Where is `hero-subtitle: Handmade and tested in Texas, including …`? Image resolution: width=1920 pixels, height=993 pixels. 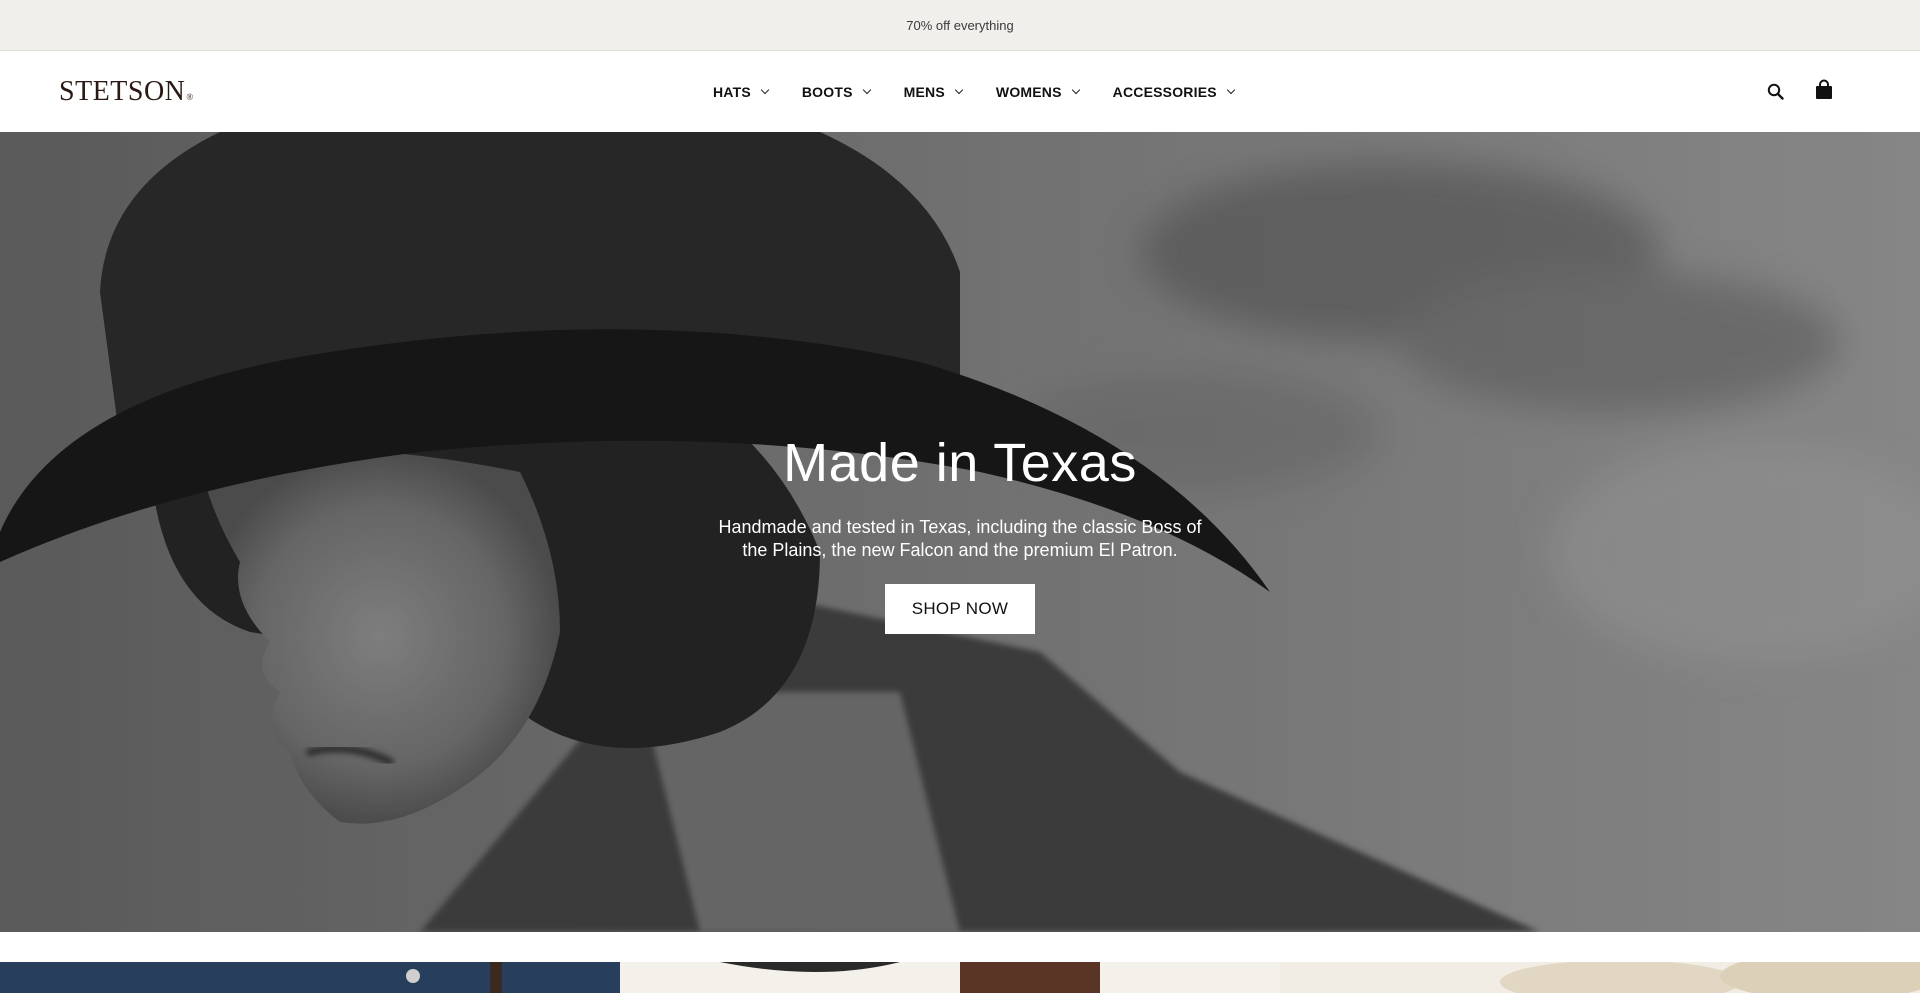
hero-subtitle: Handmade and tested in Texas, including … is located at coordinates (960, 538).